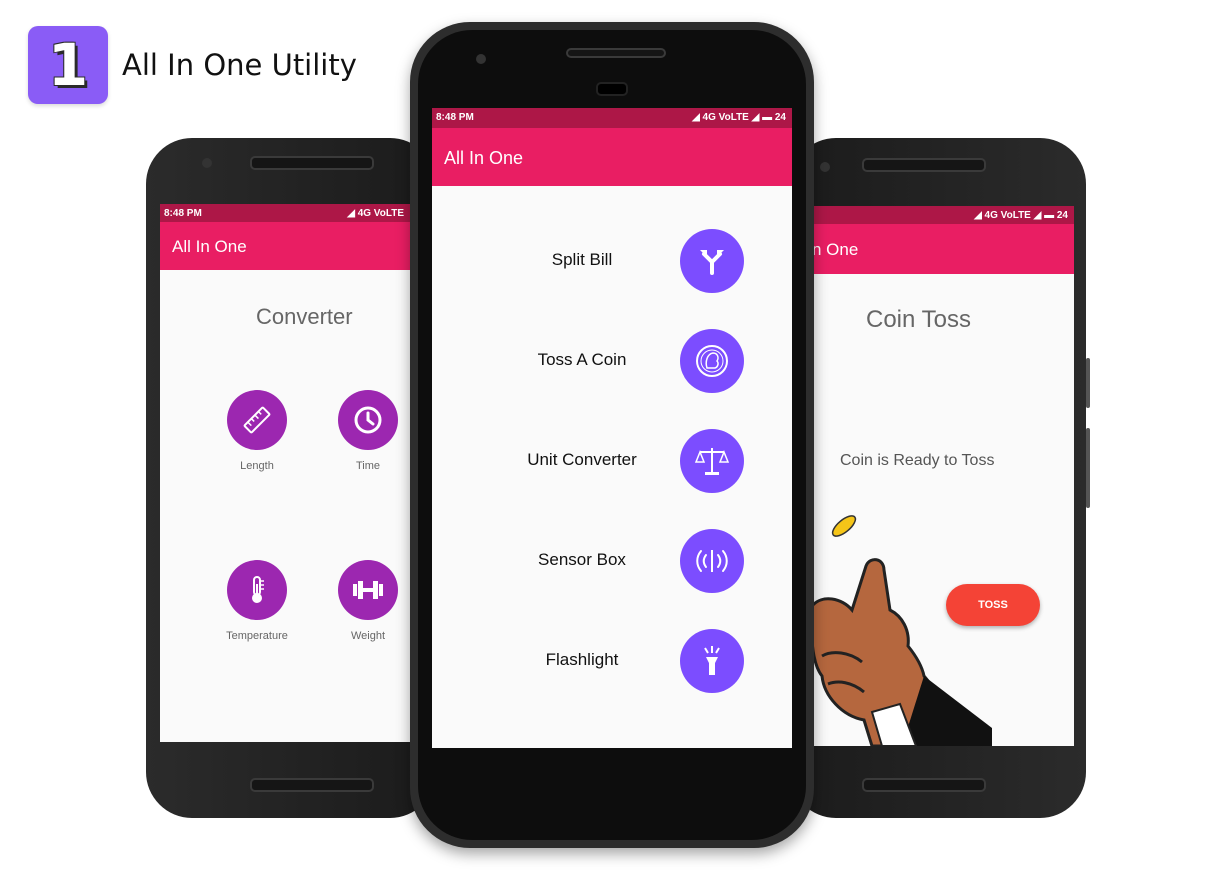 This screenshot has width=1223, height=884. Describe the element at coordinates (257, 466) in the screenshot. I see `converter-length-label: Length` at that location.